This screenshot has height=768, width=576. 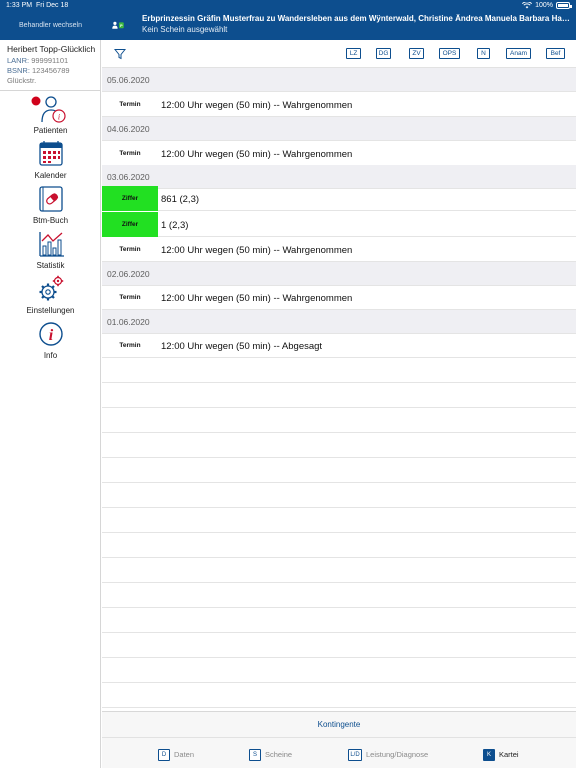 I want to click on tab-label: Kartei, so click(x=509, y=754).